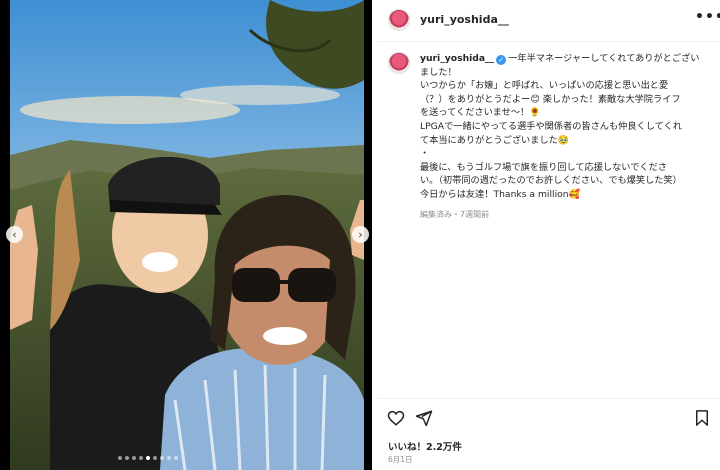 This screenshot has height=470, width=720. What do you see at coordinates (495, 140) in the screenshot?
I see `caption-line: て本当にありがとうございました🥹` at bounding box center [495, 140].